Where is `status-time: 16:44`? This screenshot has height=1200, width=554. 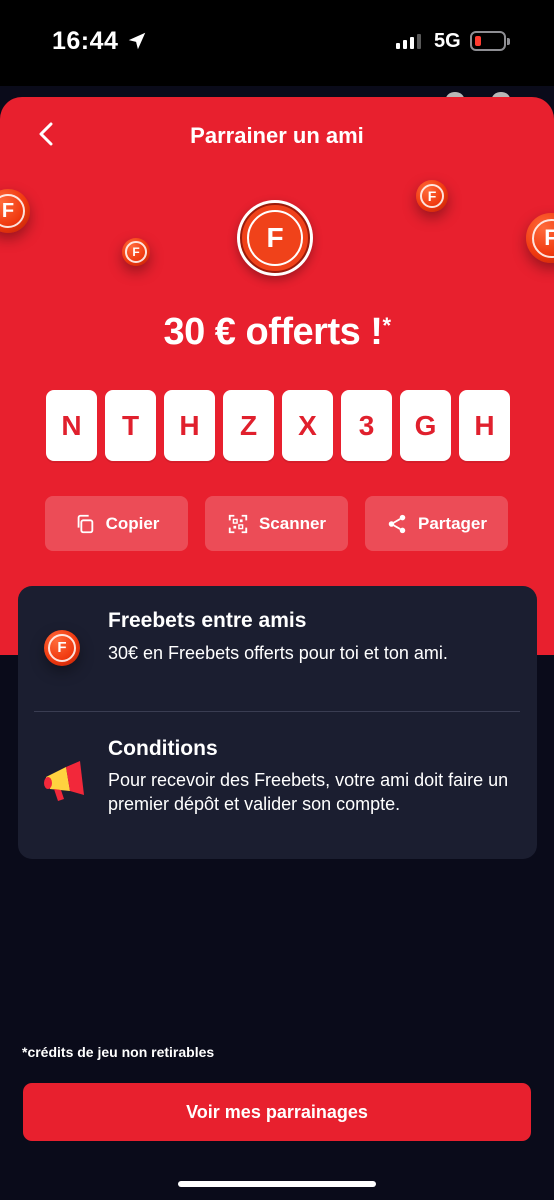
status-time: 16:44 is located at coordinates (85, 41).